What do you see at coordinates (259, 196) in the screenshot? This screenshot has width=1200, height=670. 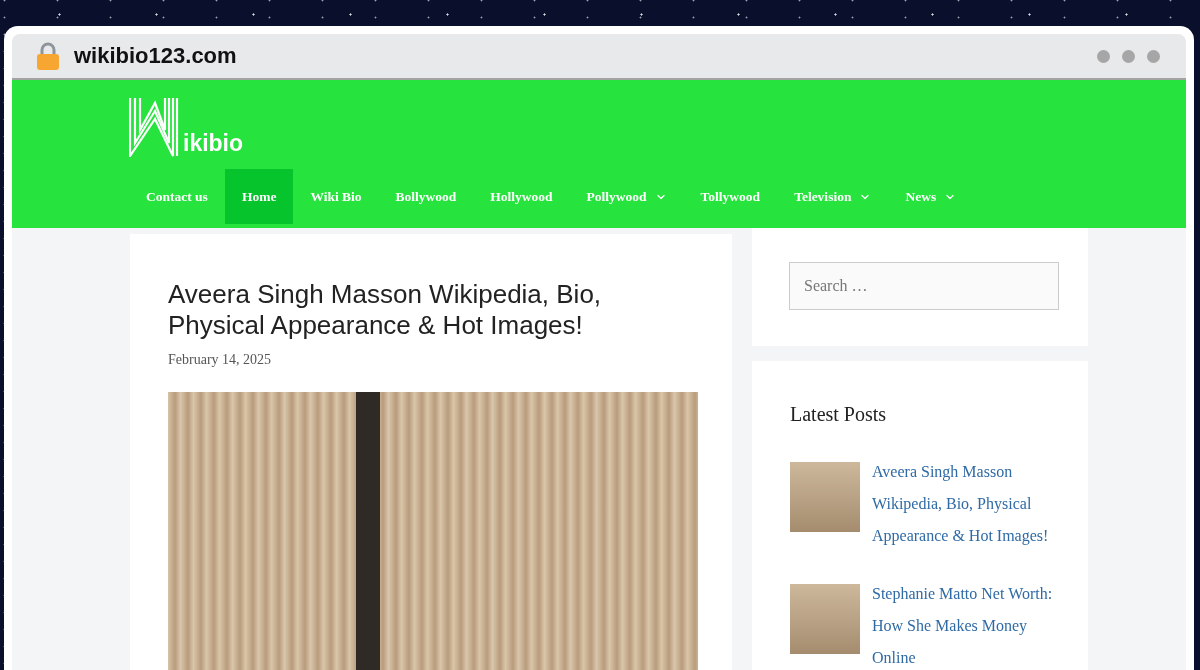 I see `nav-link: Home` at bounding box center [259, 196].